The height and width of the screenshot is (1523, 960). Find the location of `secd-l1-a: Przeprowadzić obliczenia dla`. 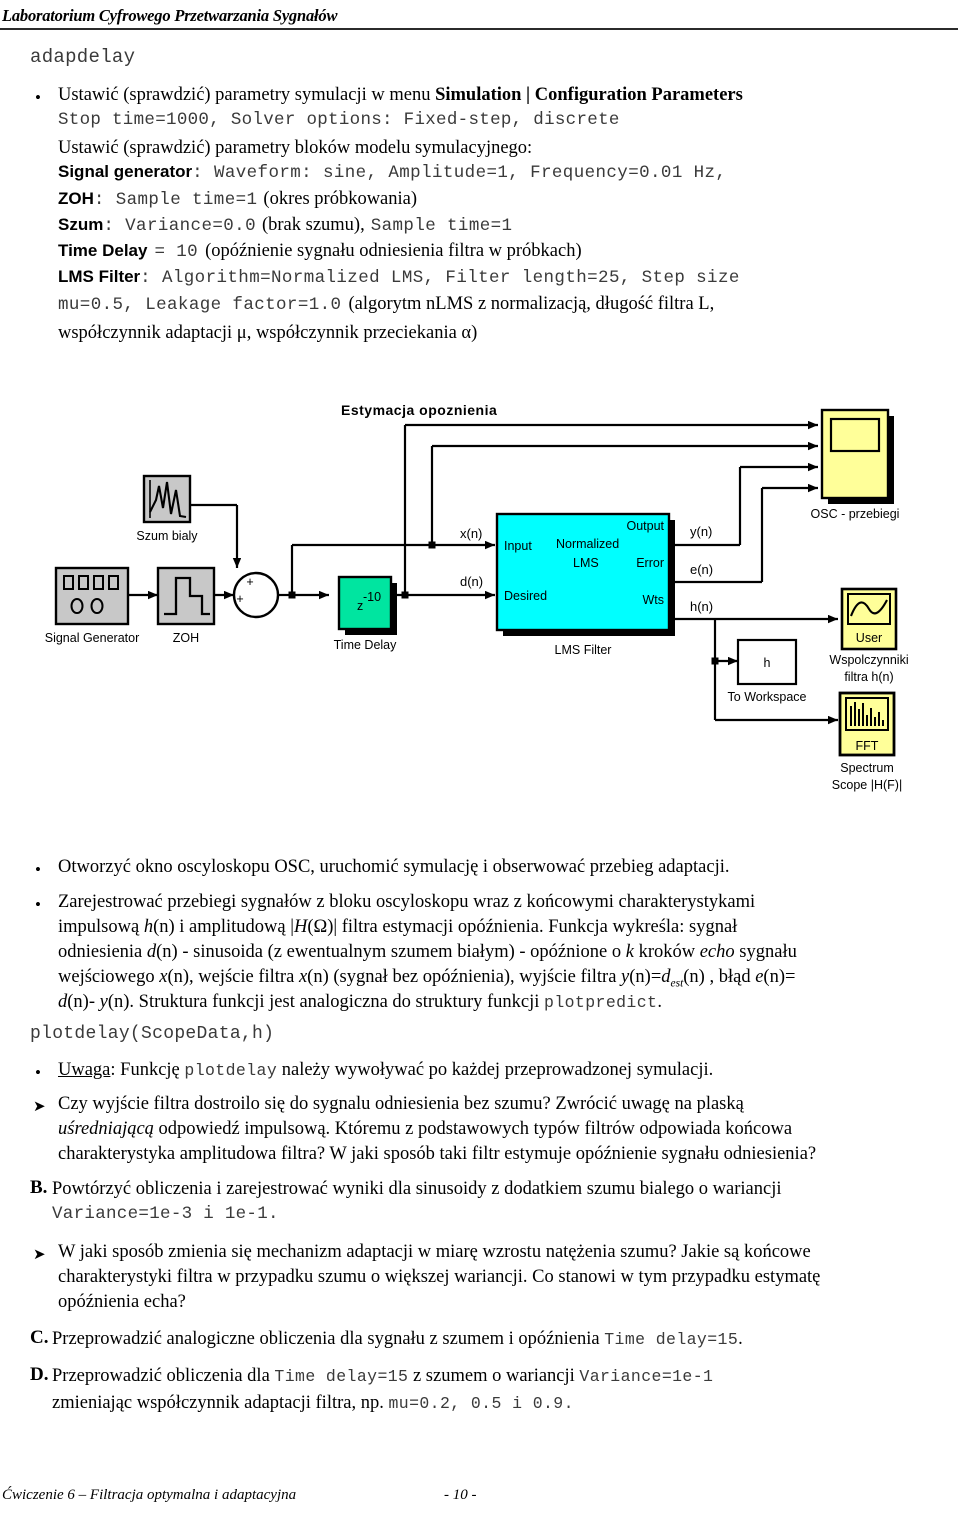

secd-l1-a: Przeprowadzić obliczenia dla is located at coordinates (163, 1376).